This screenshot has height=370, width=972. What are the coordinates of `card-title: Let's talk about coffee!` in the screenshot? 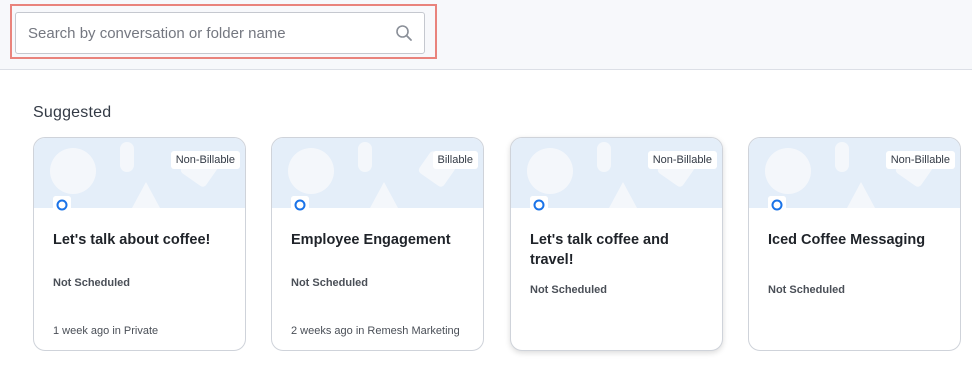 It's located at (132, 240).